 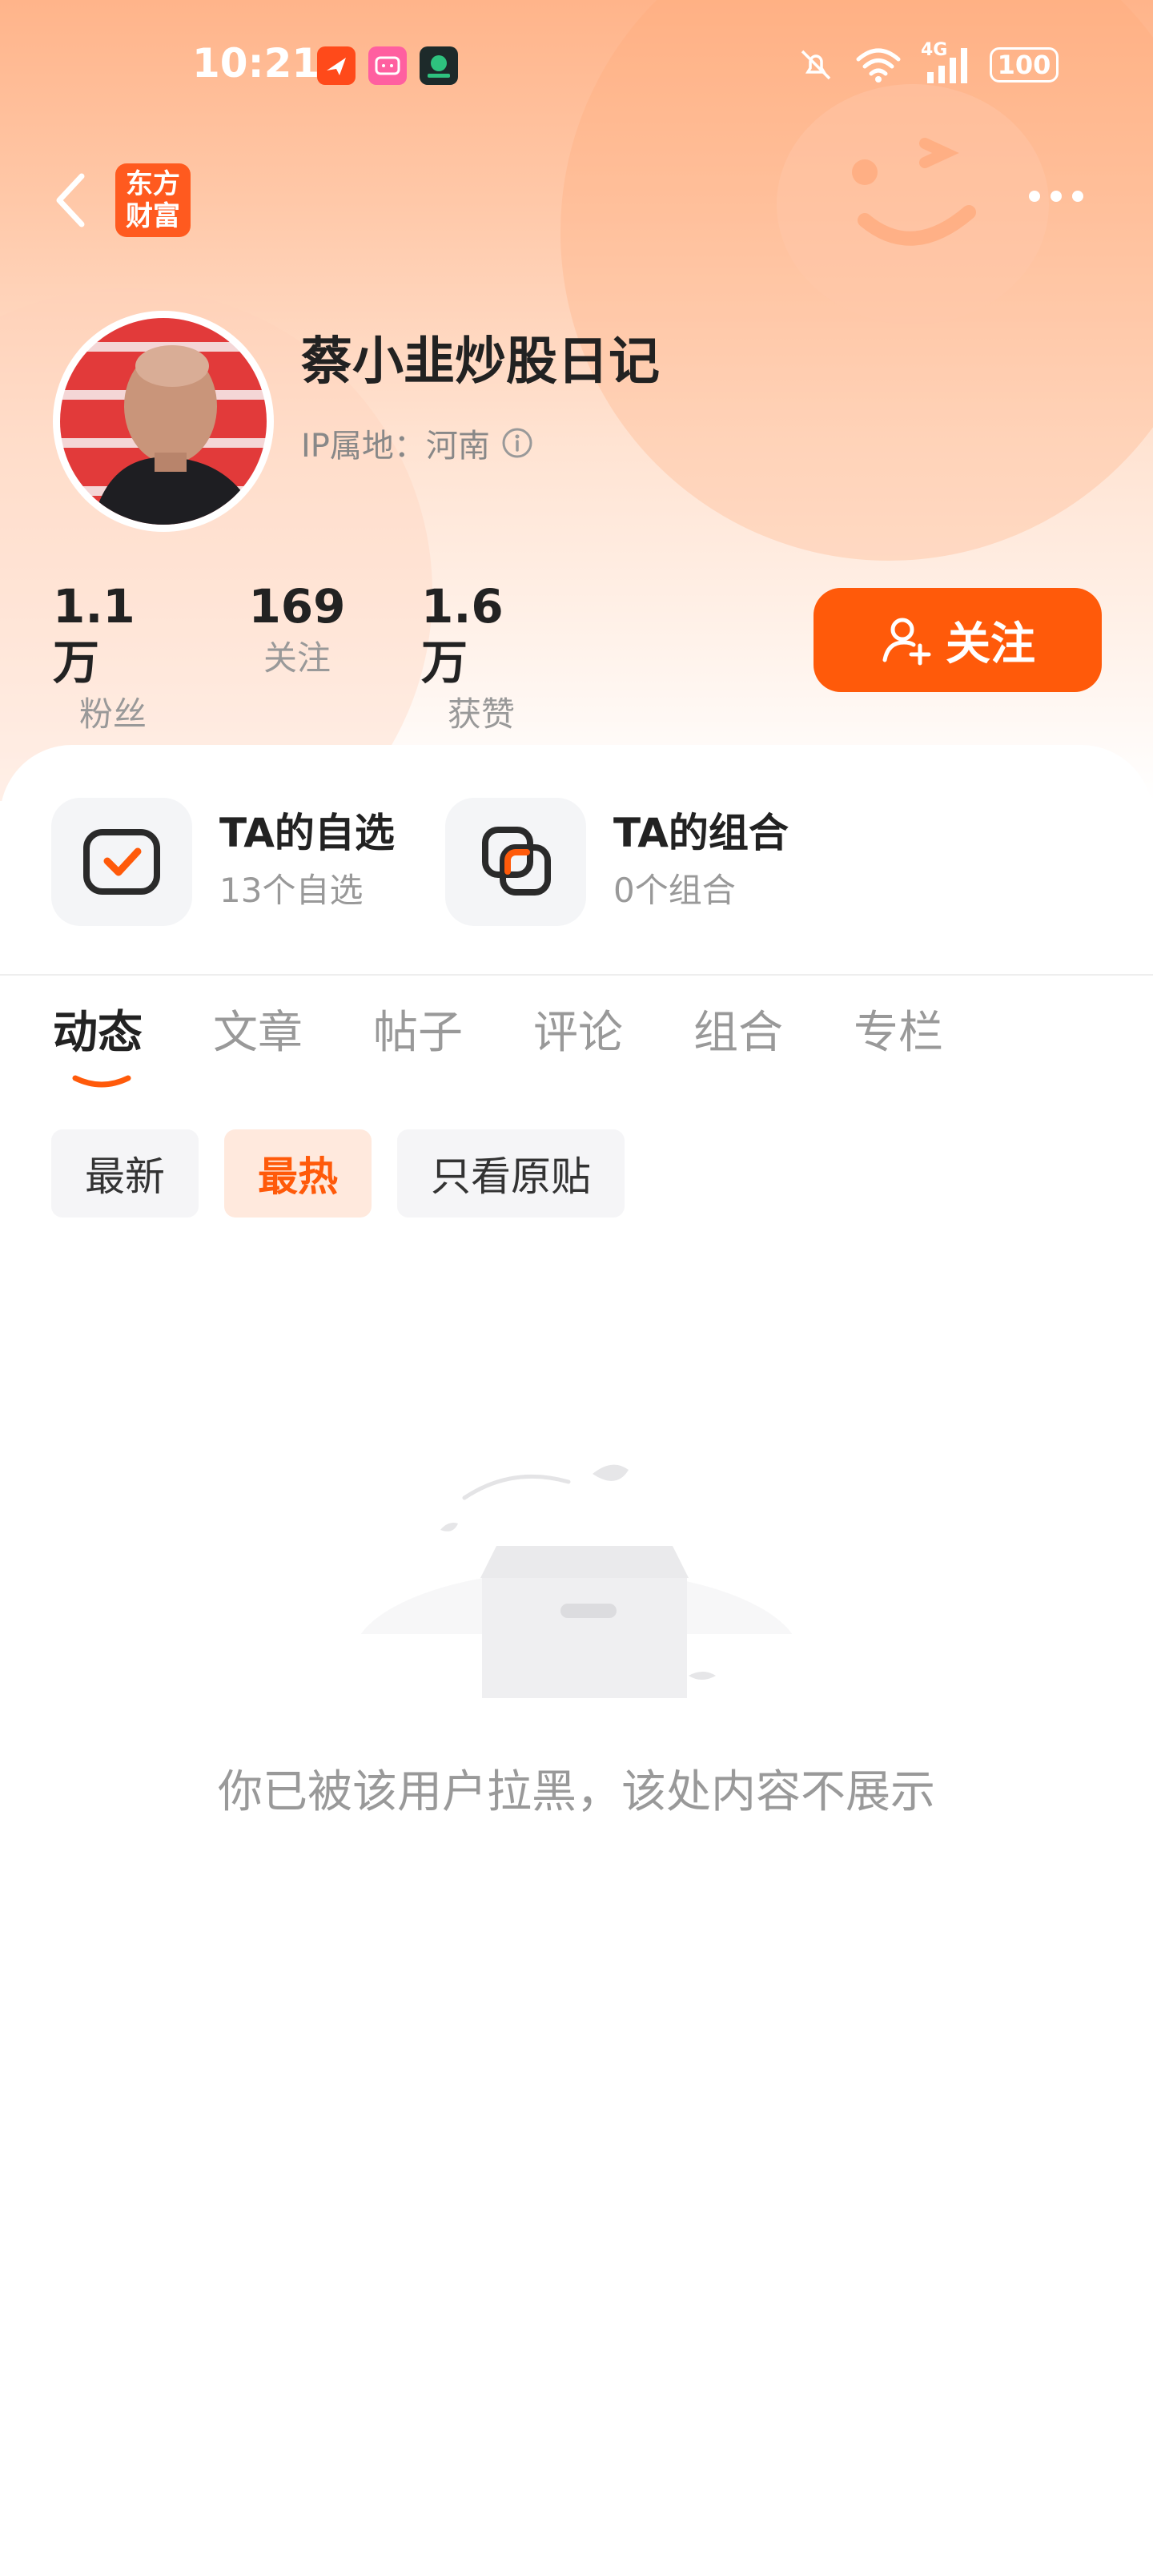 I want to click on network-type: 4G, so click(x=934, y=50).